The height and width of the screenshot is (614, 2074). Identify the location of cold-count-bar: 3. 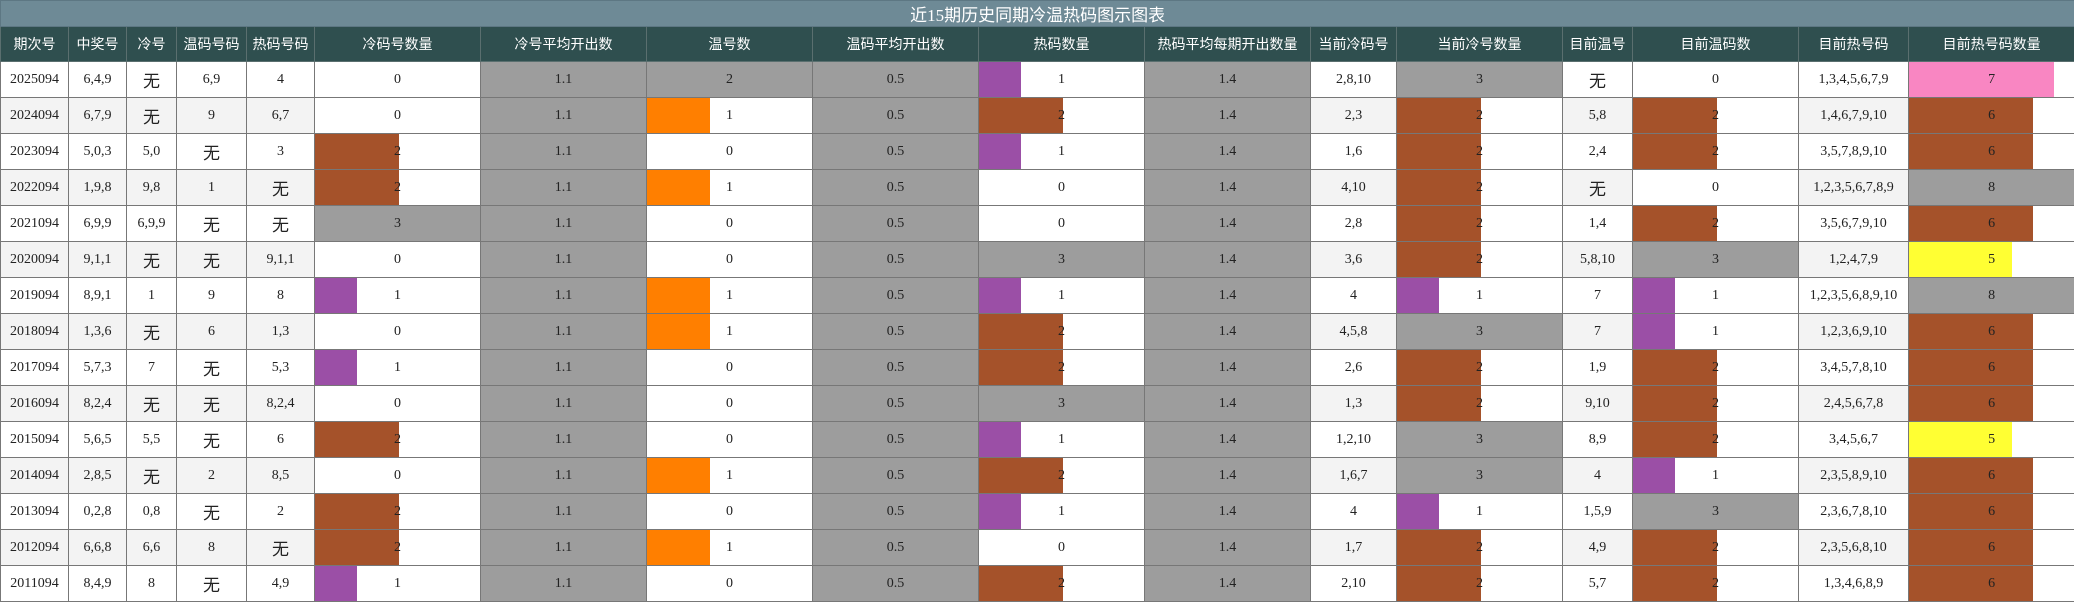
(397, 223).